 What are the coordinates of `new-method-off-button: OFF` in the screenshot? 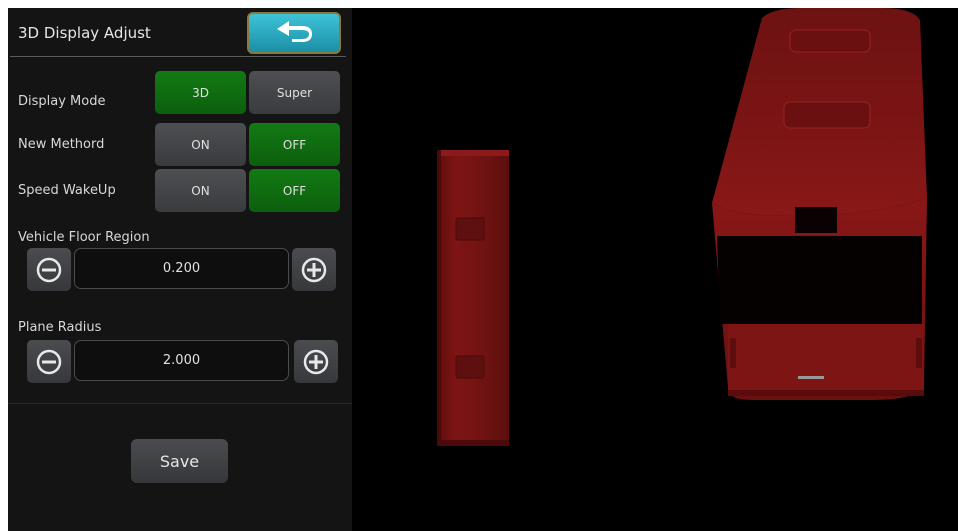 It's located at (294, 144).